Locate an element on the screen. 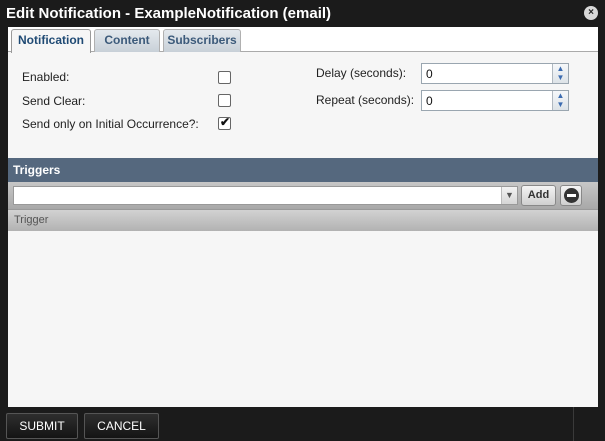  cancel-button: CANCEL is located at coordinates (121, 426).